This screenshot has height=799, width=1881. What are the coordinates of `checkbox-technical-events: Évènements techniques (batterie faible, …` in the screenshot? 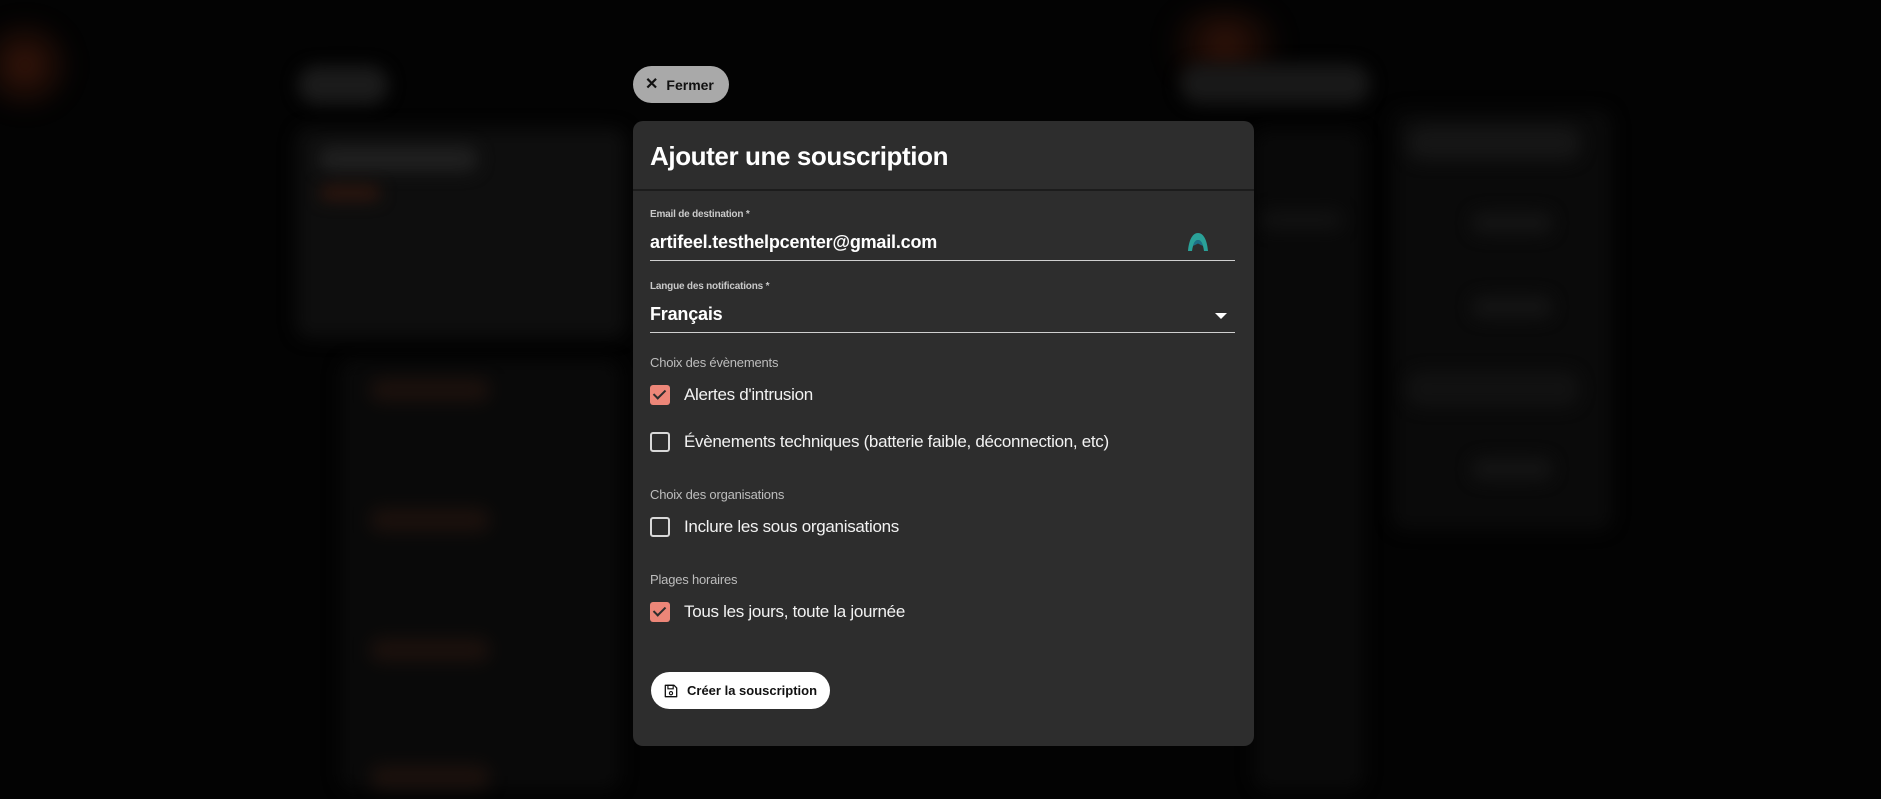 It's located at (879, 442).